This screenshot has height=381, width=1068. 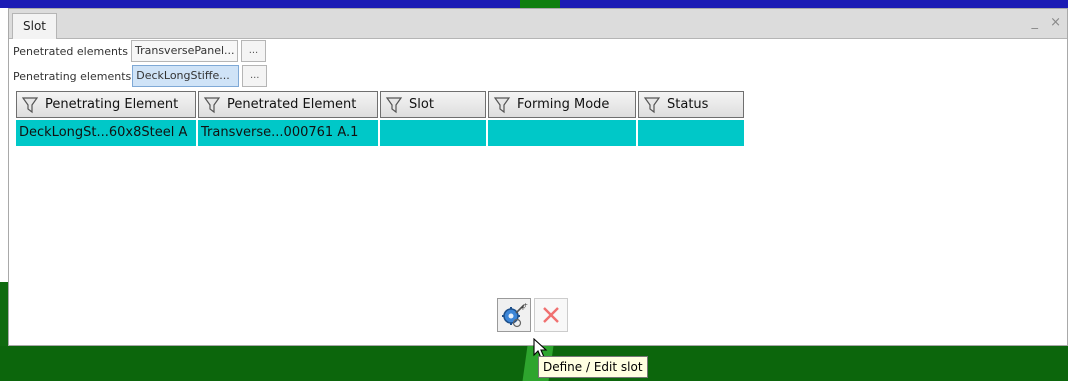 What do you see at coordinates (433, 133) in the screenshot?
I see `cell-slot` at bounding box center [433, 133].